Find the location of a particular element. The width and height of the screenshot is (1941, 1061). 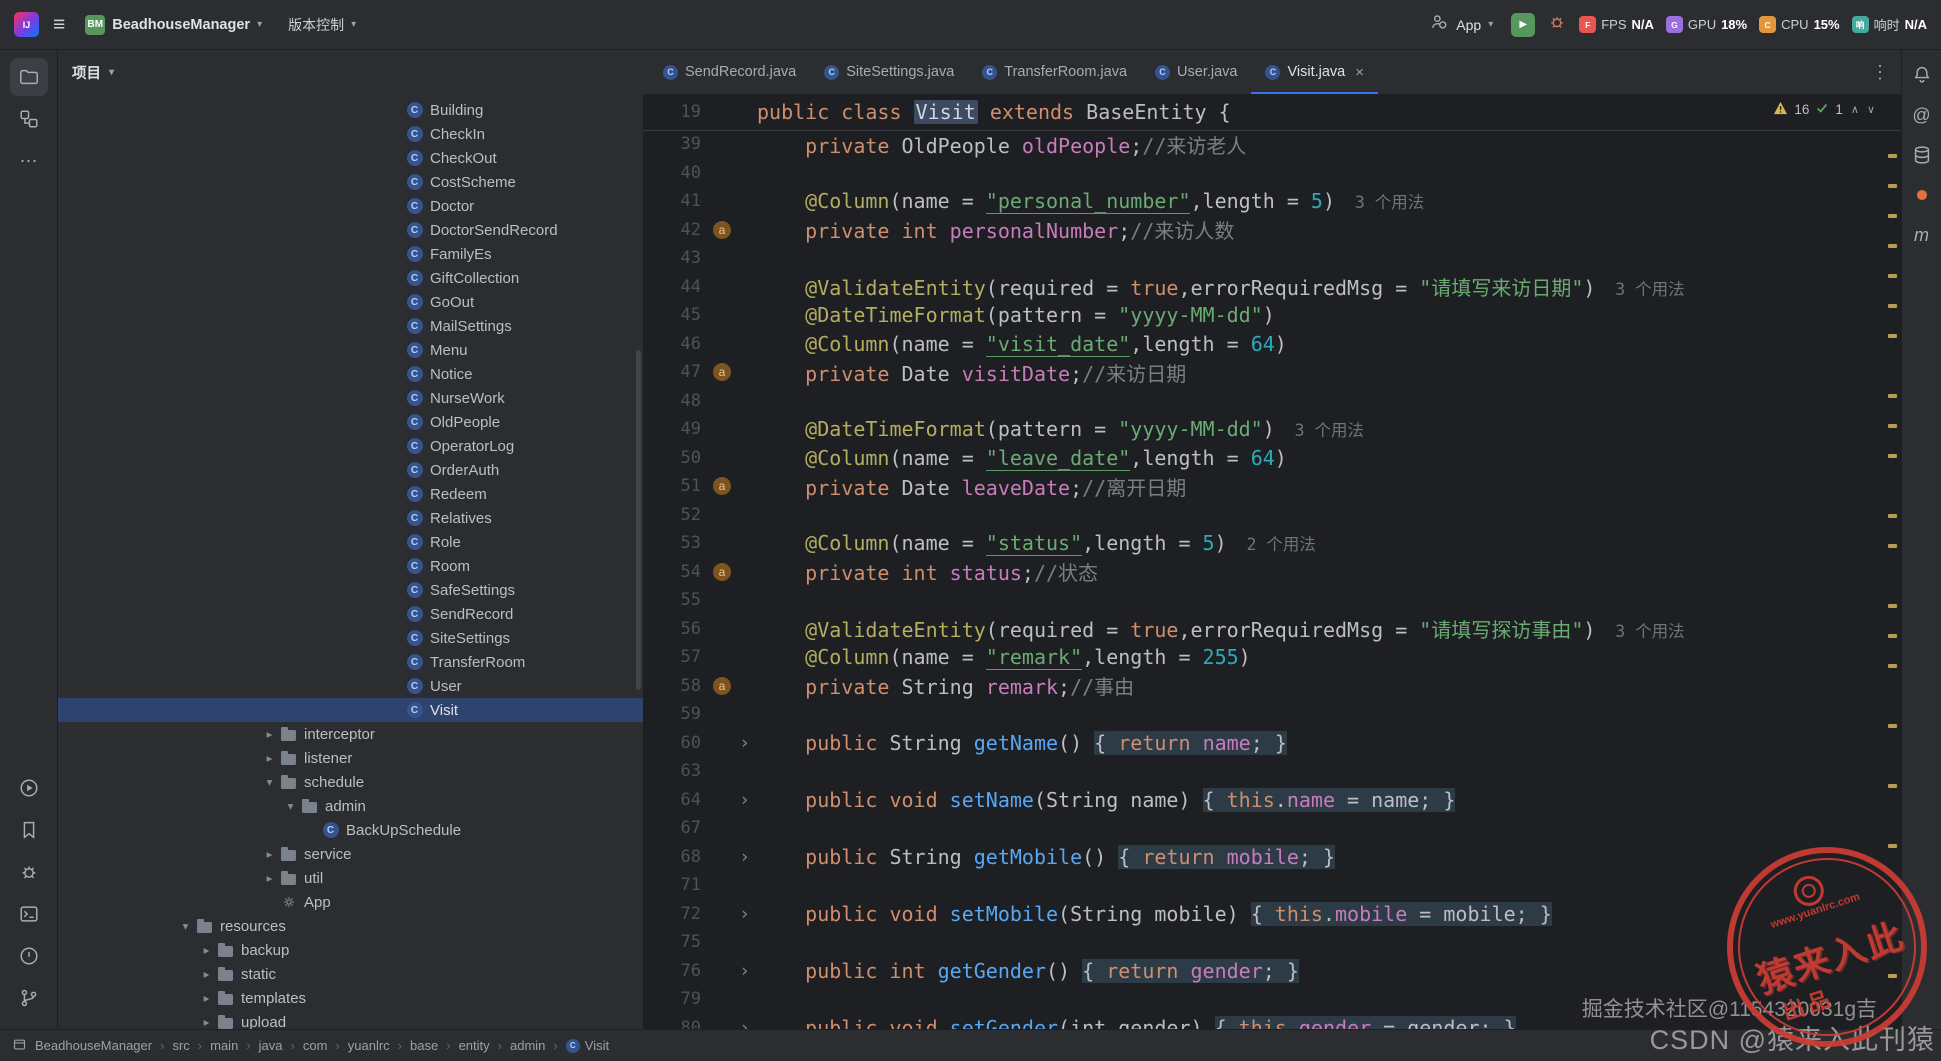

project-panel-header: 项目 ▾ is located at coordinates (350, 72).